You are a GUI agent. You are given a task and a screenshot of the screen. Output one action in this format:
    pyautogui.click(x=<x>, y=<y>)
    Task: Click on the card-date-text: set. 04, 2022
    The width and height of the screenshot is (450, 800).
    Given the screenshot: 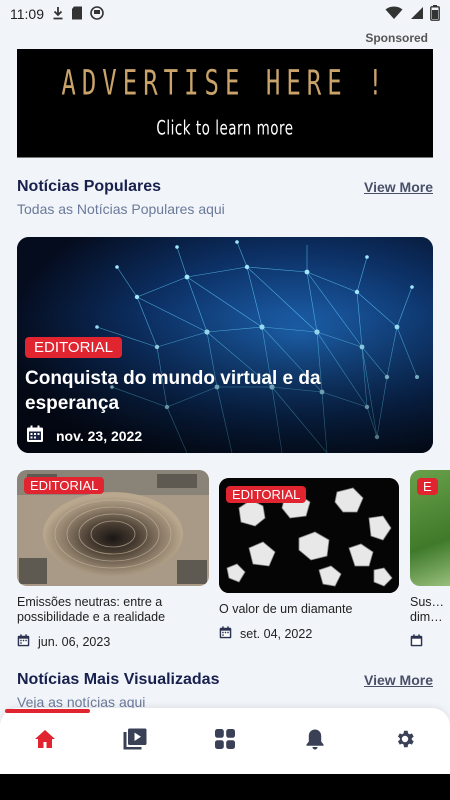 What is the action you would take?
    pyautogui.click(x=276, y=634)
    